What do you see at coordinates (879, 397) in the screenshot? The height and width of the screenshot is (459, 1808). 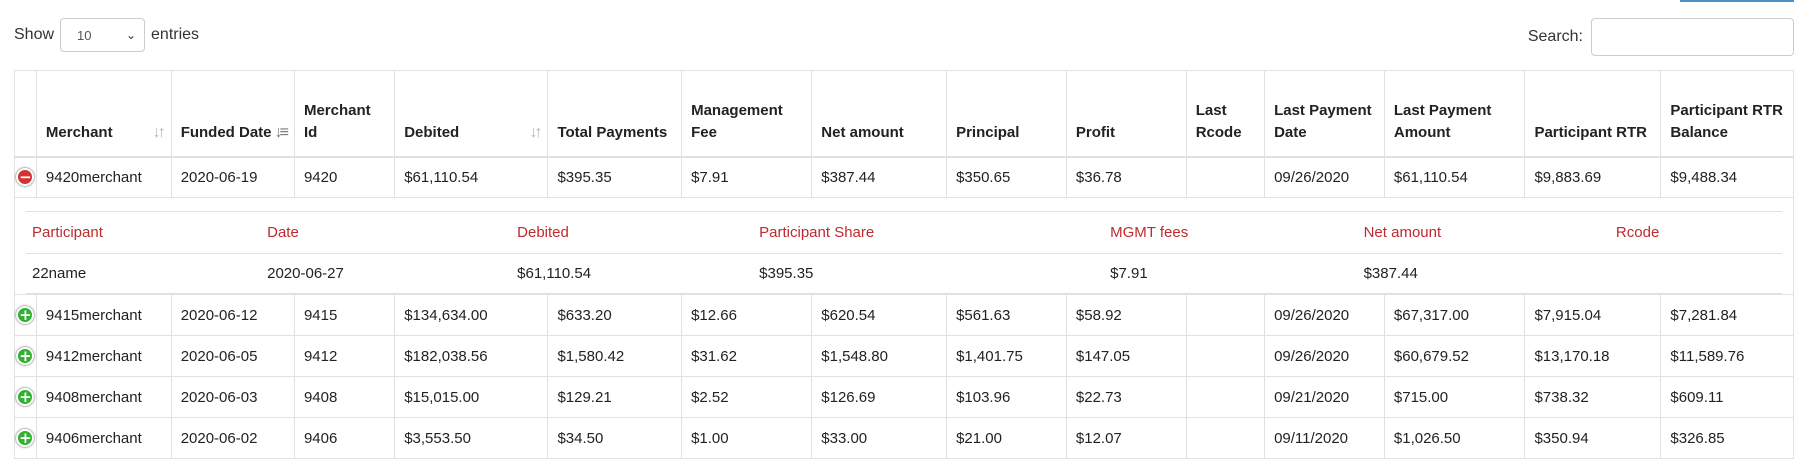 I see `cell-net-amount: $126.69` at bounding box center [879, 397].